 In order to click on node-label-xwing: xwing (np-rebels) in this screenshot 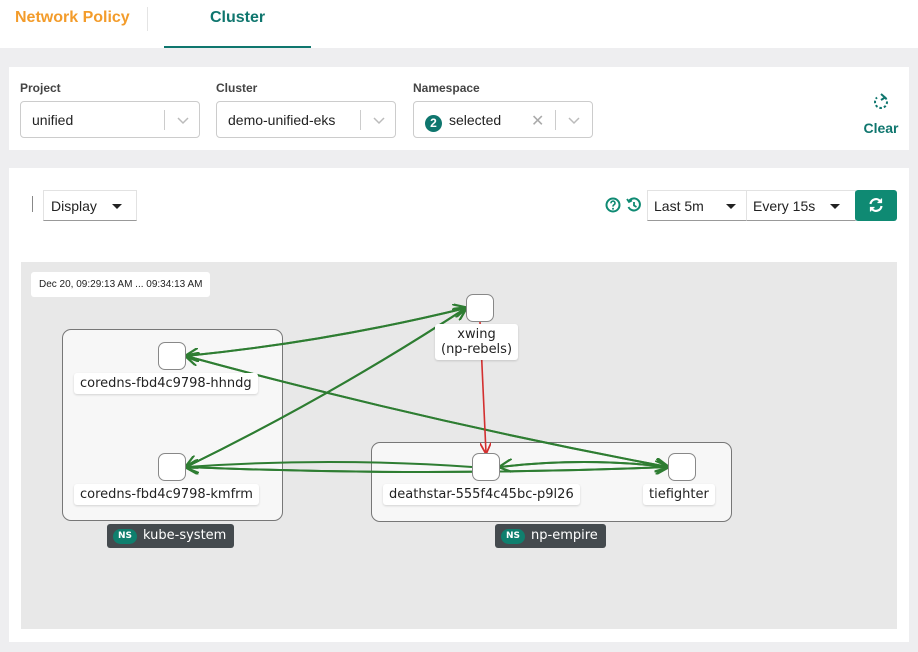, I will do `click(477, 342)`.